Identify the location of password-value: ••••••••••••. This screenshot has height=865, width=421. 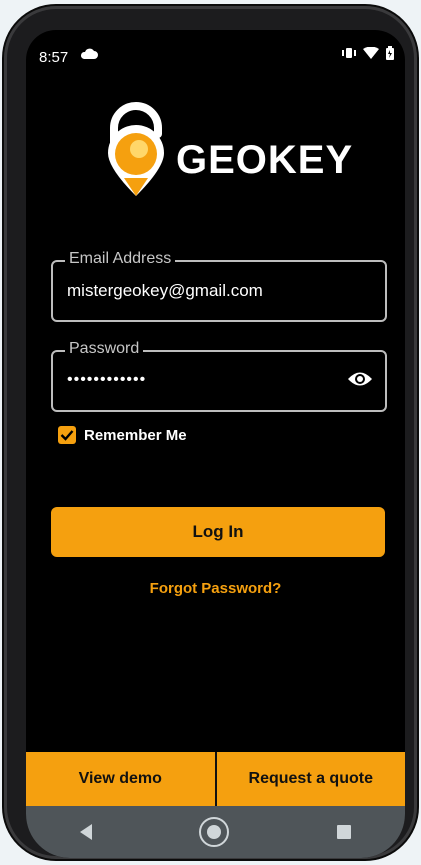
(106, 380).